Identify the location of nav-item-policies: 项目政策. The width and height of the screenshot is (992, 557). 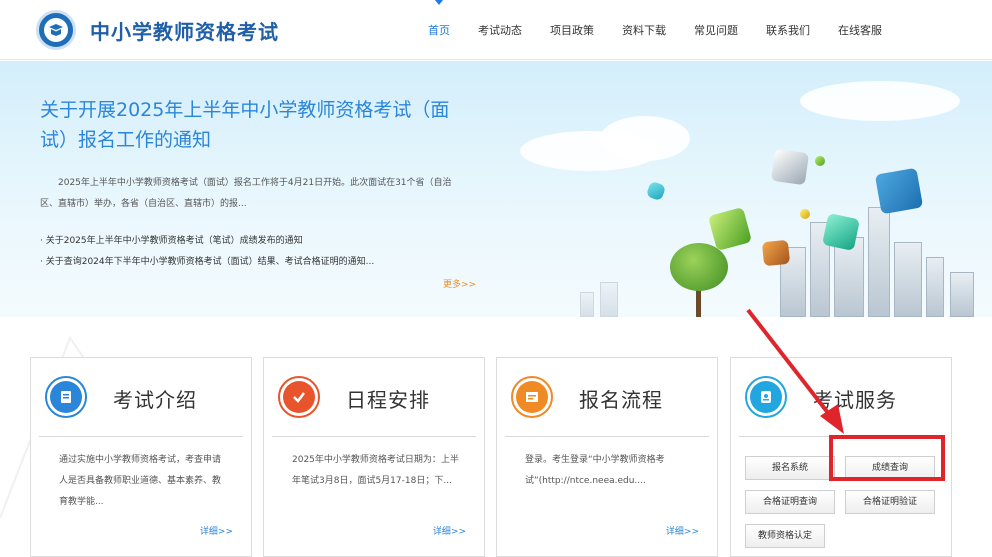
(572, 30).